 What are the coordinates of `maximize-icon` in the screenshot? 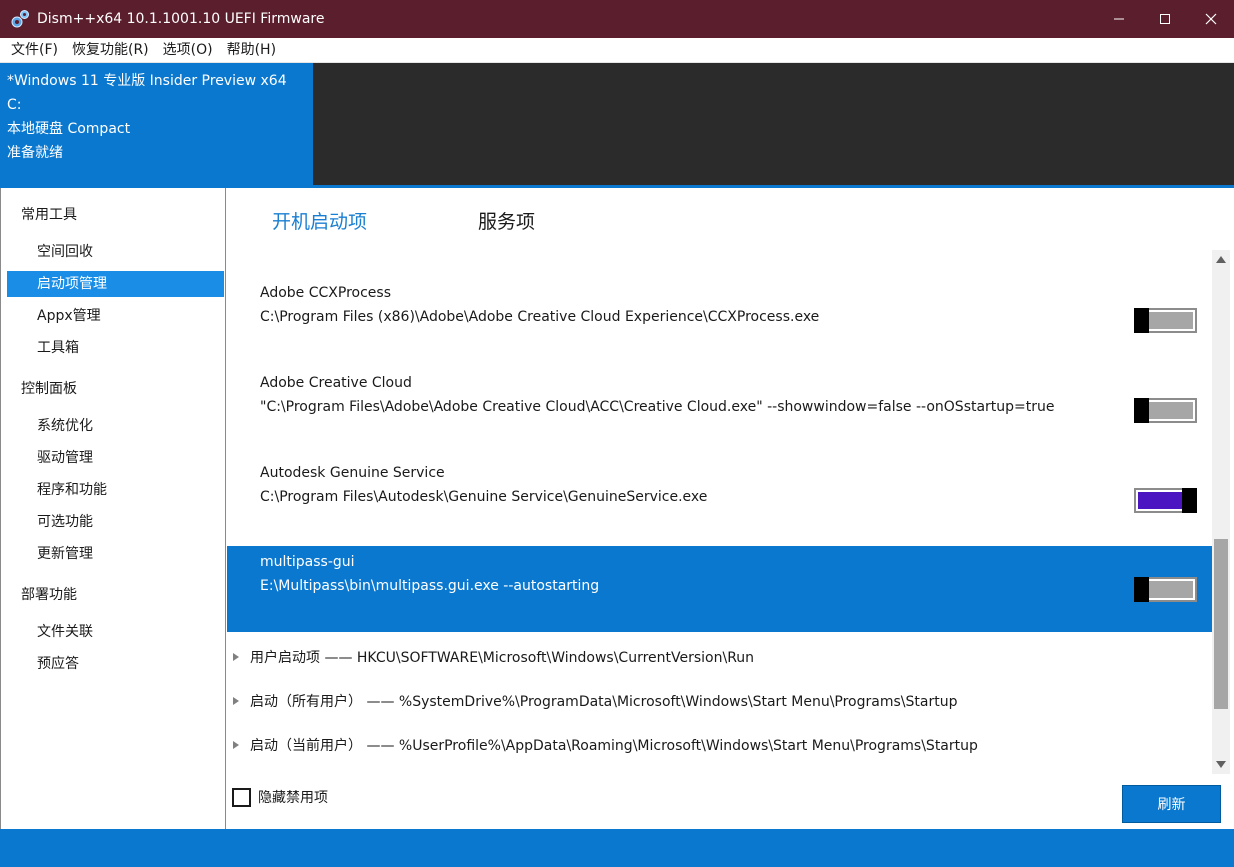 It's located at (1165, 19).